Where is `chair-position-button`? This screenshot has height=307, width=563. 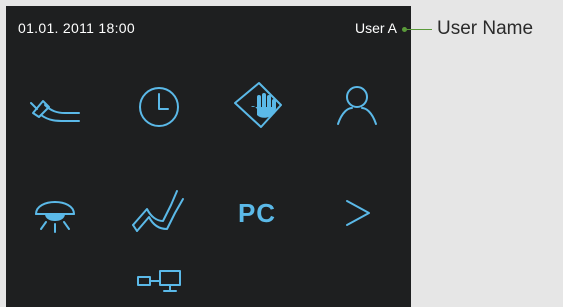
chair-position-button is located at coordinates (157, 211).